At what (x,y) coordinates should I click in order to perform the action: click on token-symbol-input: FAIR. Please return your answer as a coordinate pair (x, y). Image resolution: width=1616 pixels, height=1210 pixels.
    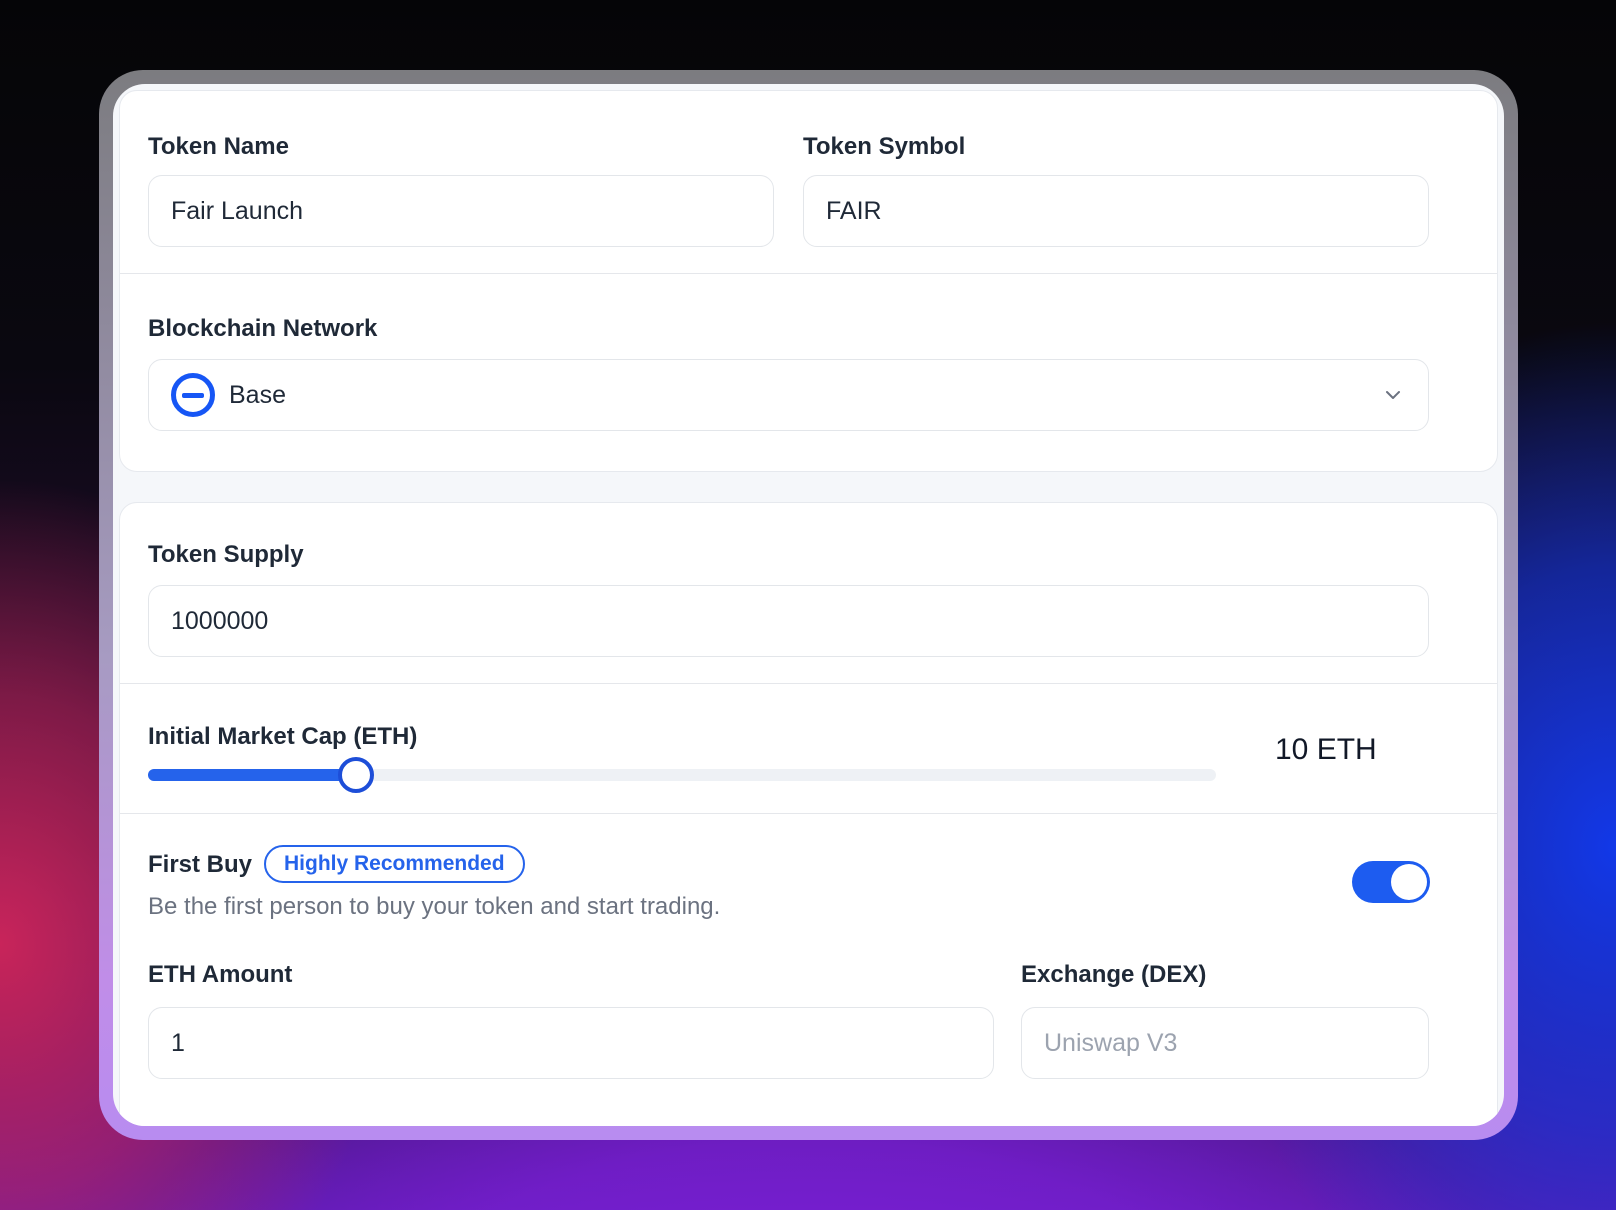
    Looking at the image, I should click on (1116, 211).